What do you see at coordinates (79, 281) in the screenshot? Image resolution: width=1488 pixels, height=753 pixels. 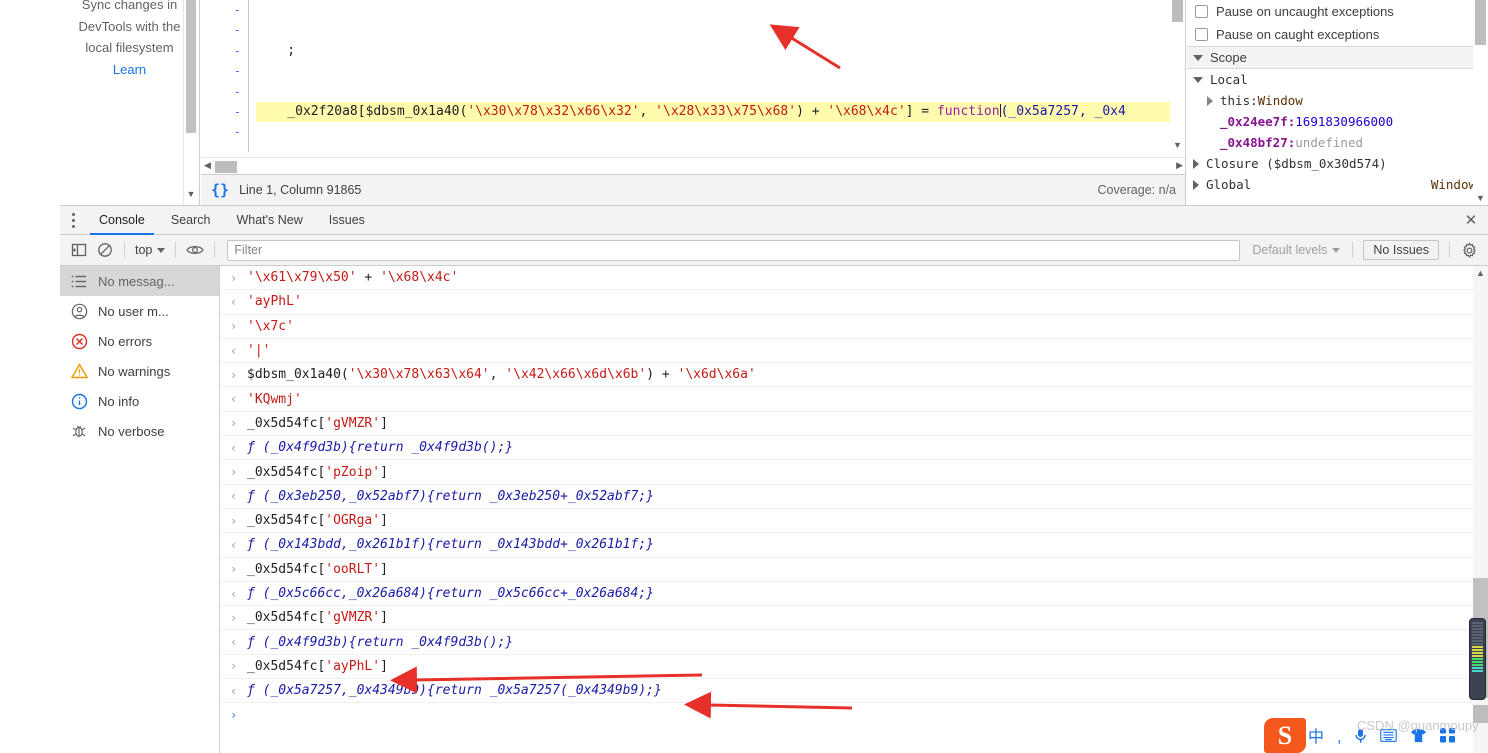 I see `list-icon` at bounding box center [79, 281].